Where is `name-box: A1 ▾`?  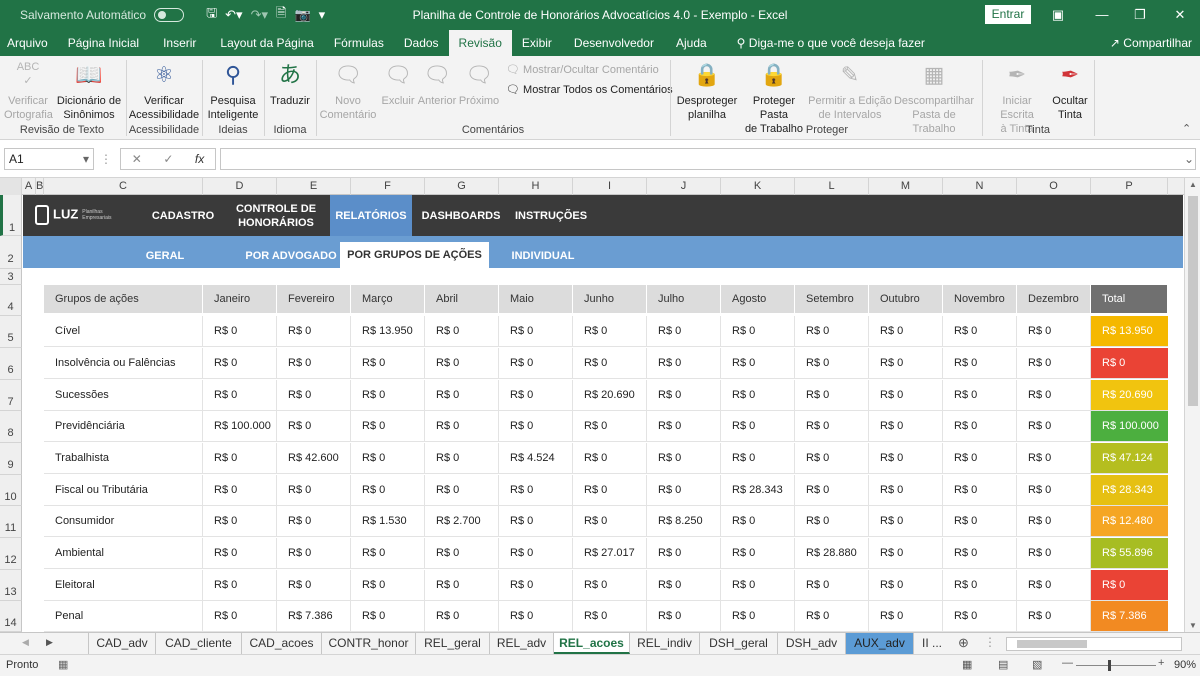
name-box: A1 ▾ is located at coordinates (49, 159).